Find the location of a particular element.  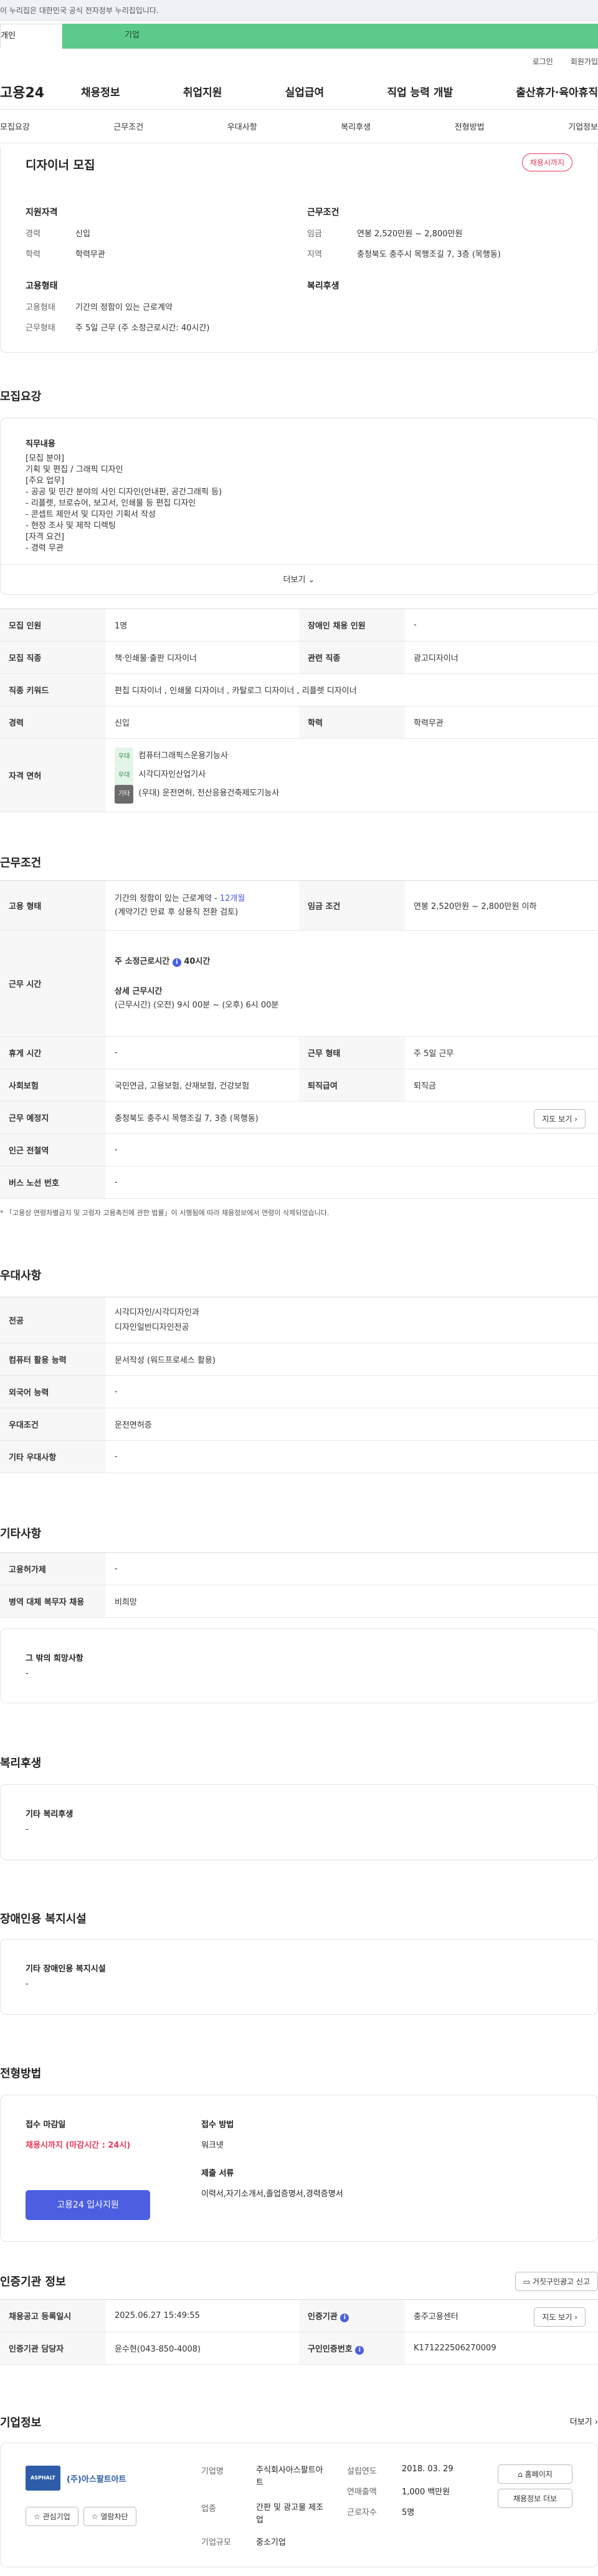

subnav-selection: 전형방법 is located at coordinates (470, 126).